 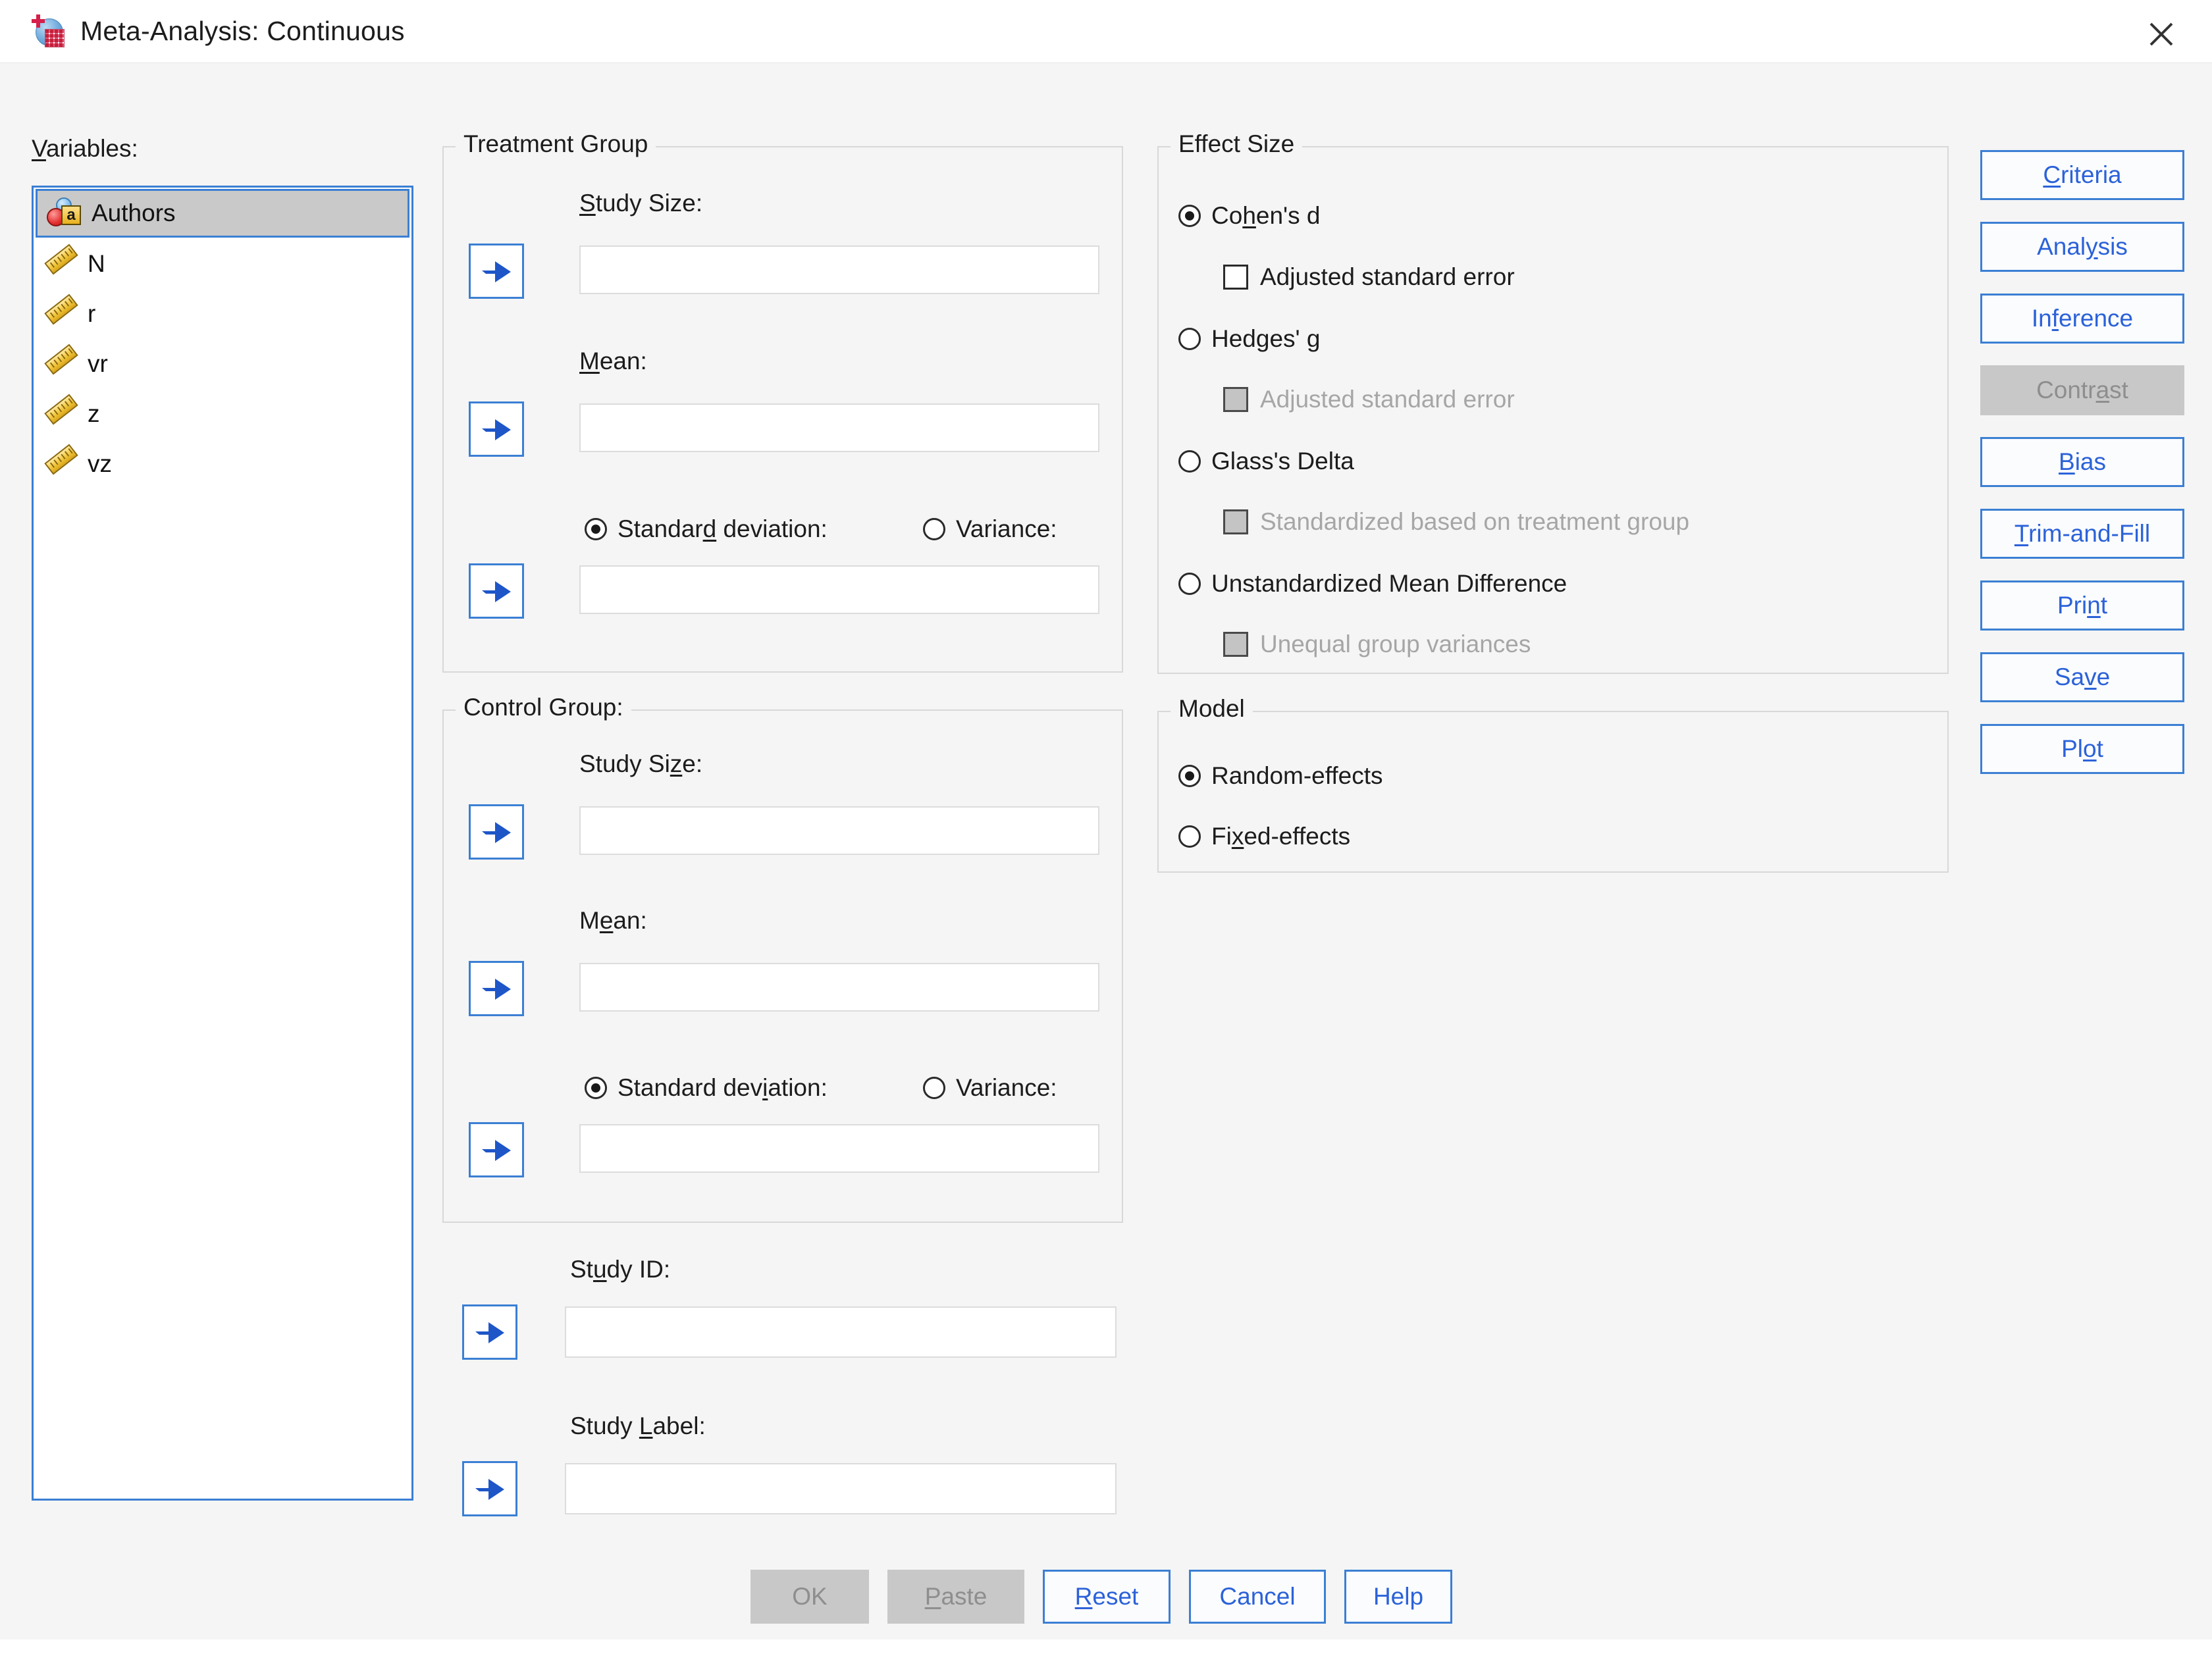 What do you see at coordinates (839, 269) in the screenshot?
I see `treatment-study-size-input` at bounding box center [839, 269].